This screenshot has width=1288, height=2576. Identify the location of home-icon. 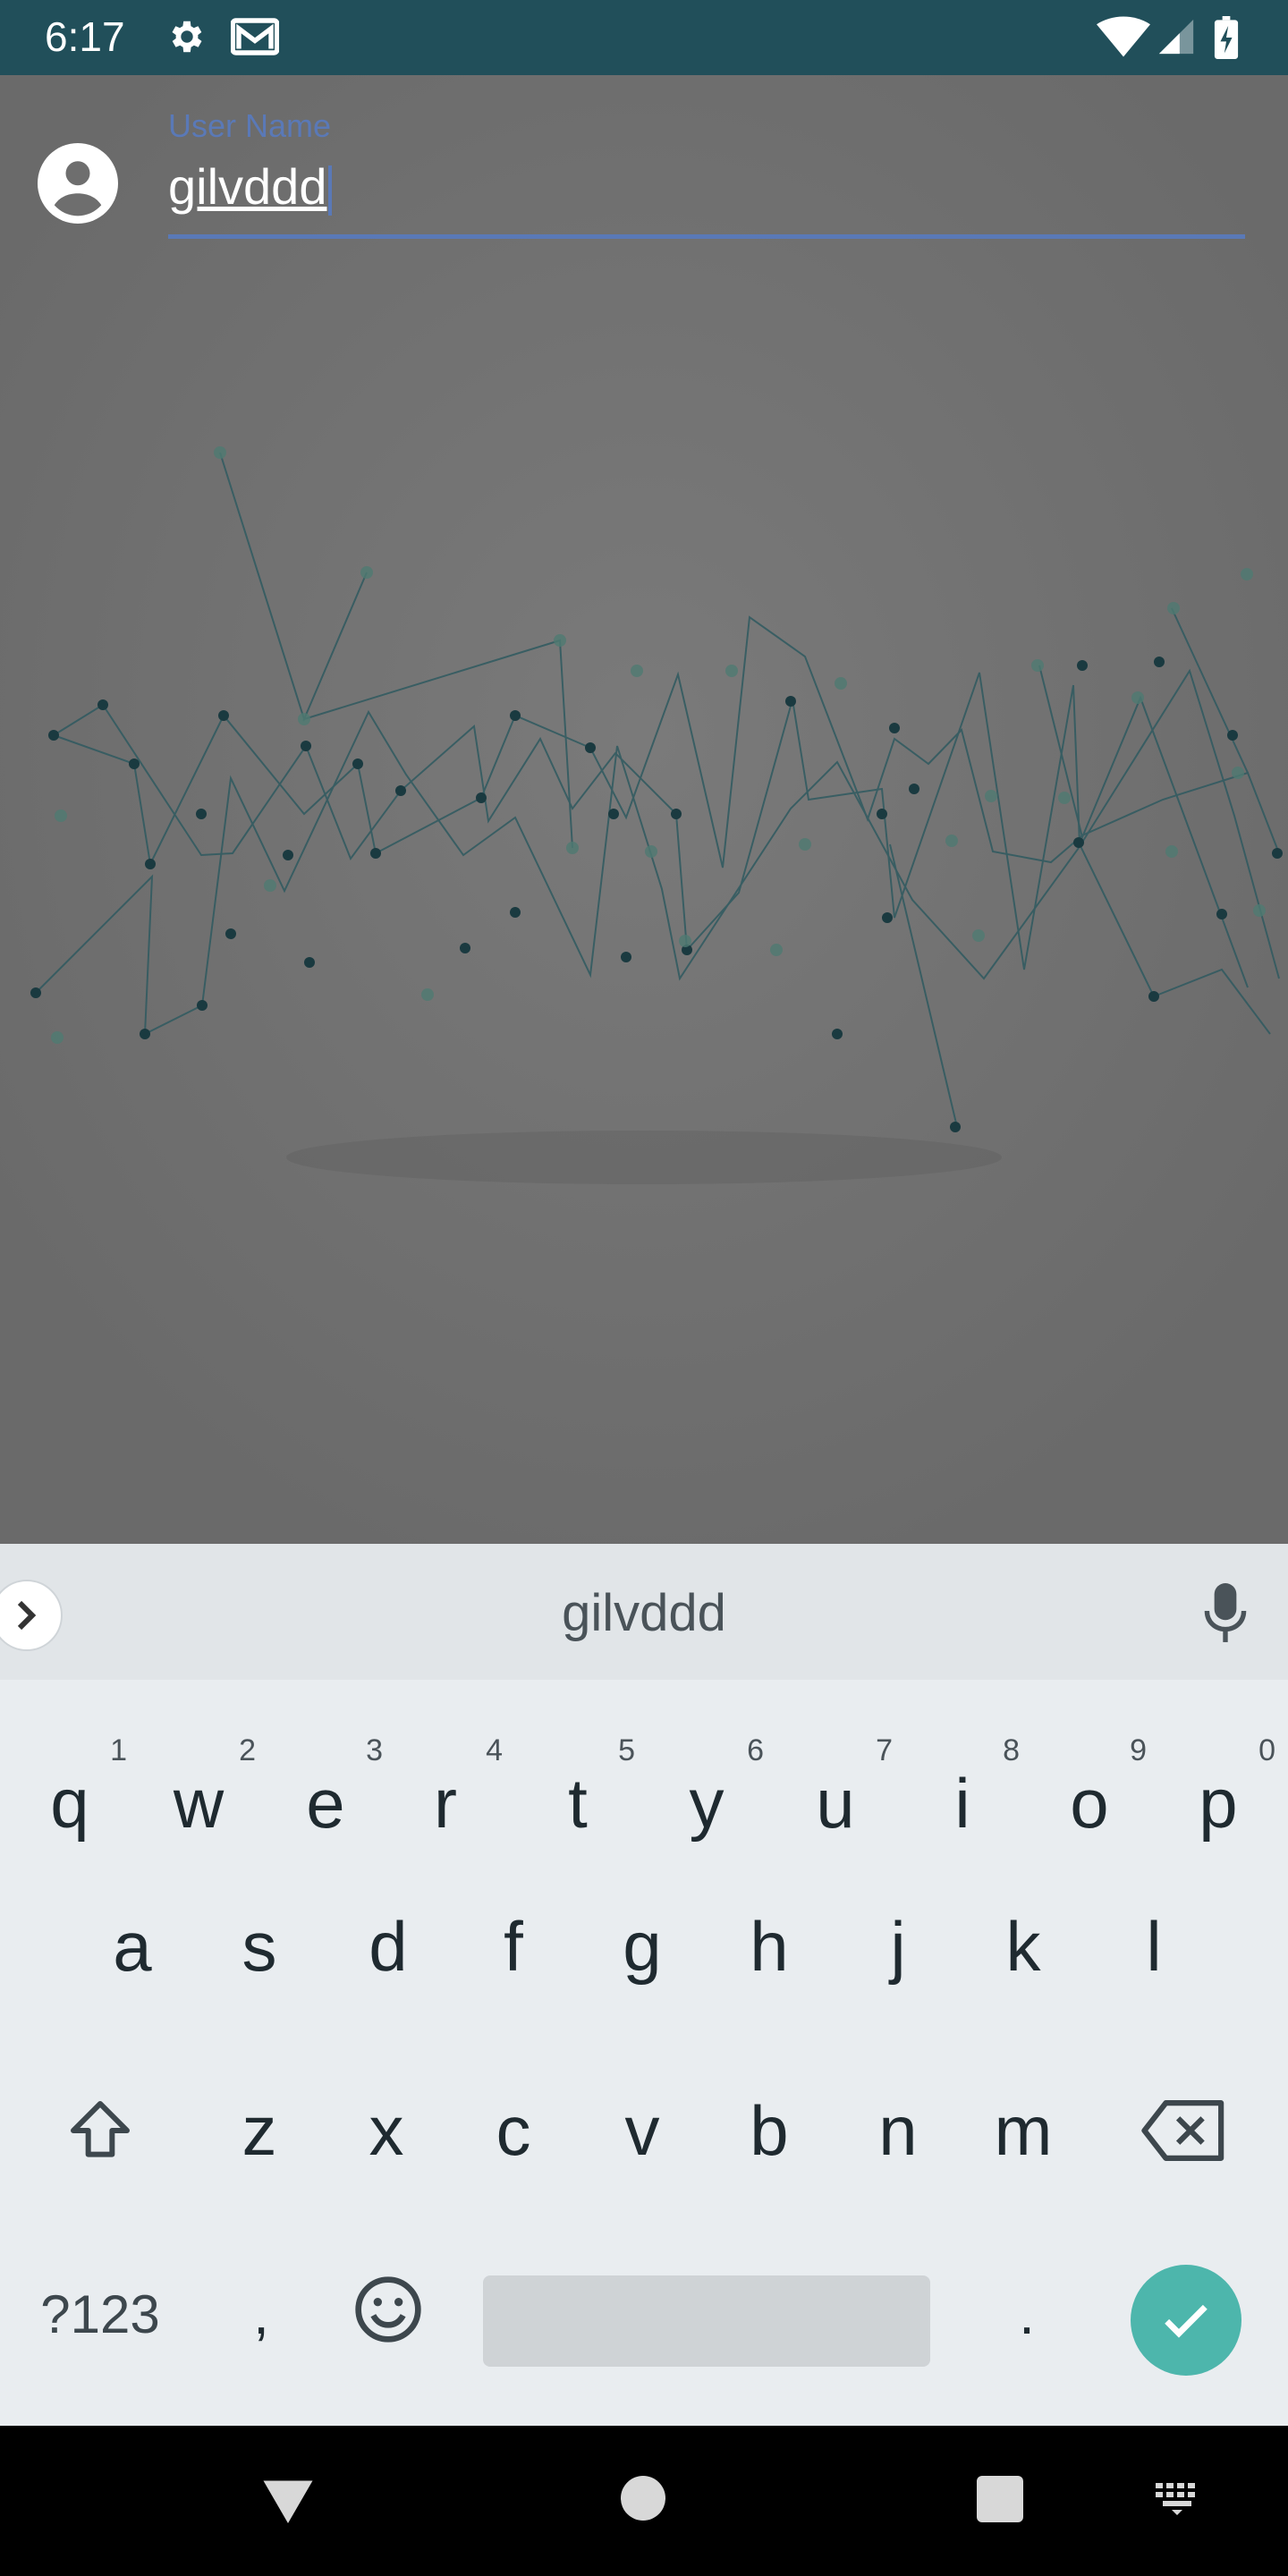
(643, 2498).